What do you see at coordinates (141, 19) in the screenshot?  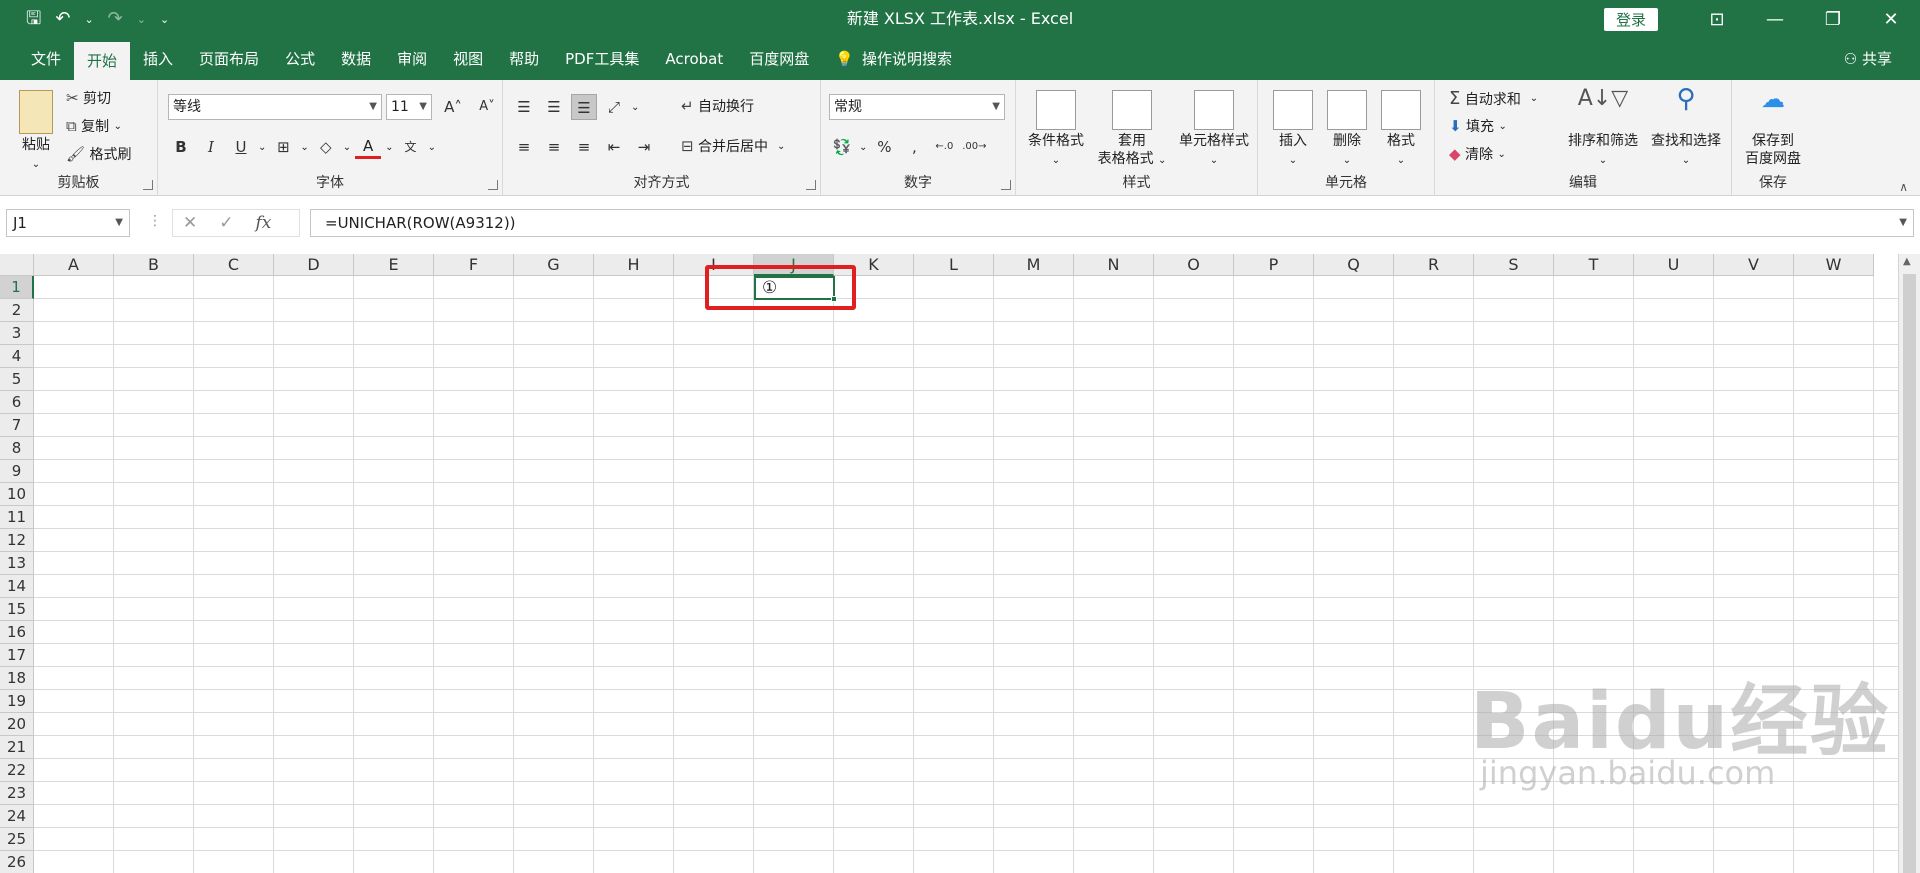 I see `redo-dropdown-icon: ⌄` at bounding box center [141, 19].